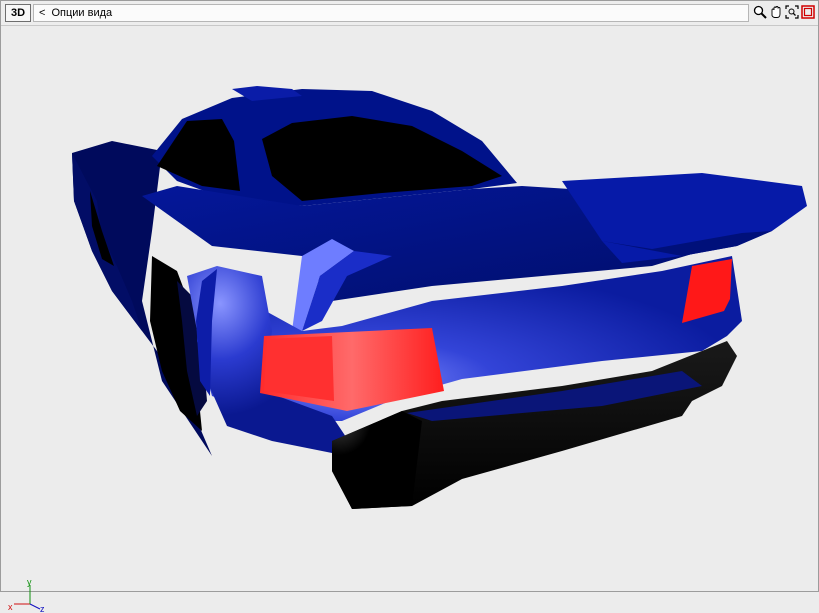 This screenshot has width=819, height=613. Describe the element at coordinates (759, 12) in the screenshot. I see `zoom-icon` at that location.